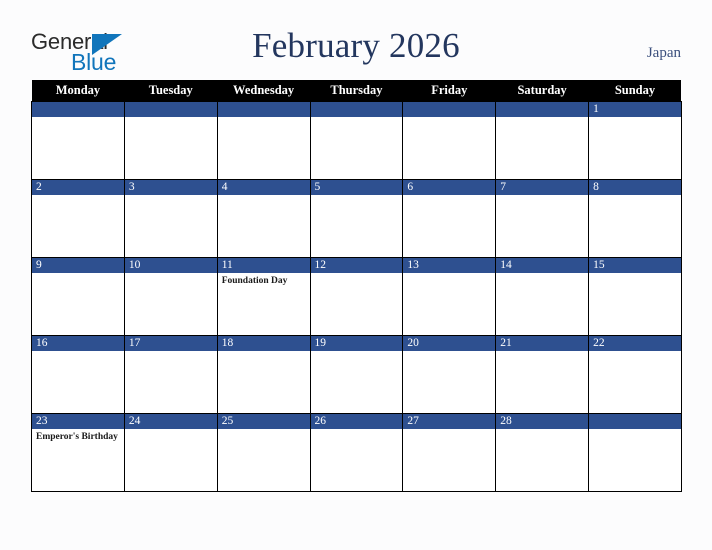 The height and width of the screenshot is (550, 712). What do you see at coordinates (356, 91) in the screenshot?
I see `weekday-header-thursday: Thursday` at bounding box center [356, 91].